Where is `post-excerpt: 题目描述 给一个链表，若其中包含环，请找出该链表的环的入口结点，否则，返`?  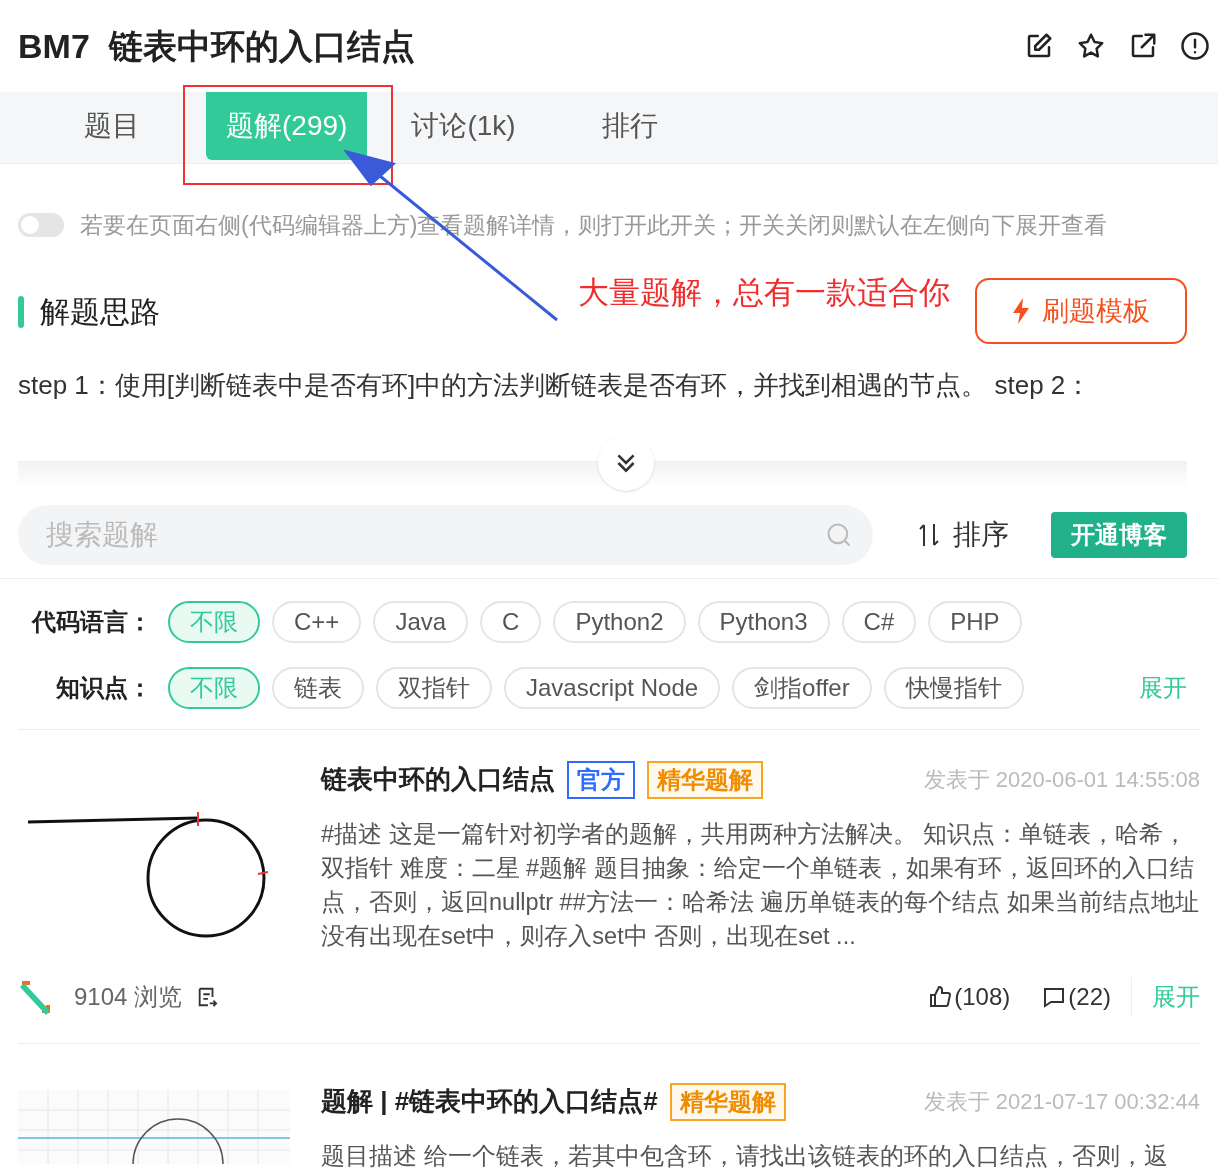
post-excerpt: 题目描述 给一个链表，若其中包含环，请找出该链表的环的入口结点，否则，返 is located at coordinates (745, 1156).